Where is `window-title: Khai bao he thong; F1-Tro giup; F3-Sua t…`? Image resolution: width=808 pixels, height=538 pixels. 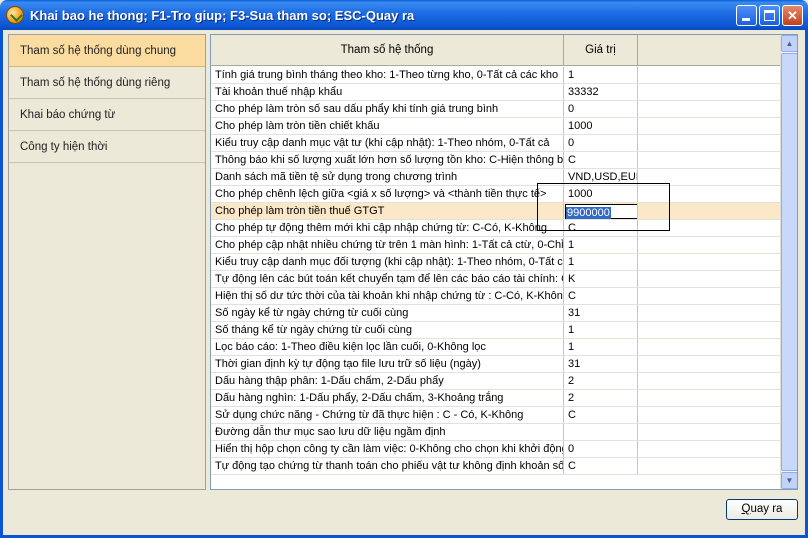 window-title: Khai bao he thong; F1-Tro giup; F3-Sua t… is located at coordinates (222, 15).